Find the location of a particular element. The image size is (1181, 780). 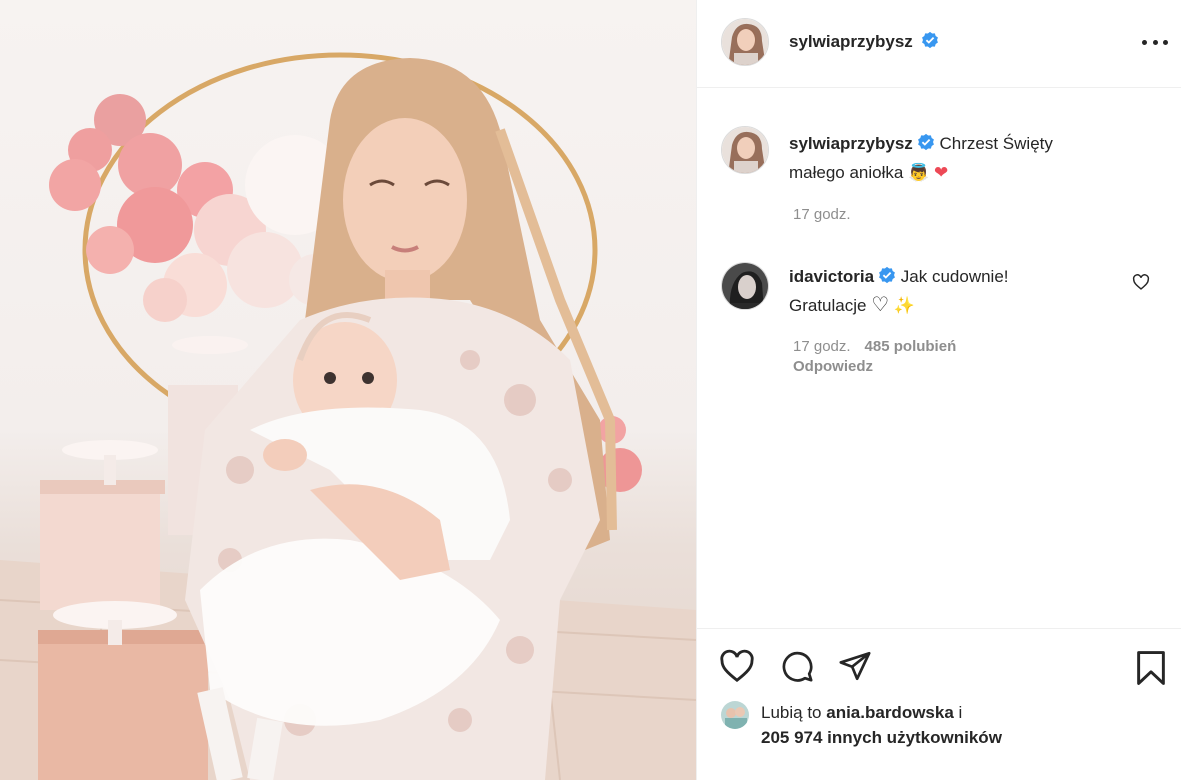

commenter-avatar is located at coordinates (745, 286).